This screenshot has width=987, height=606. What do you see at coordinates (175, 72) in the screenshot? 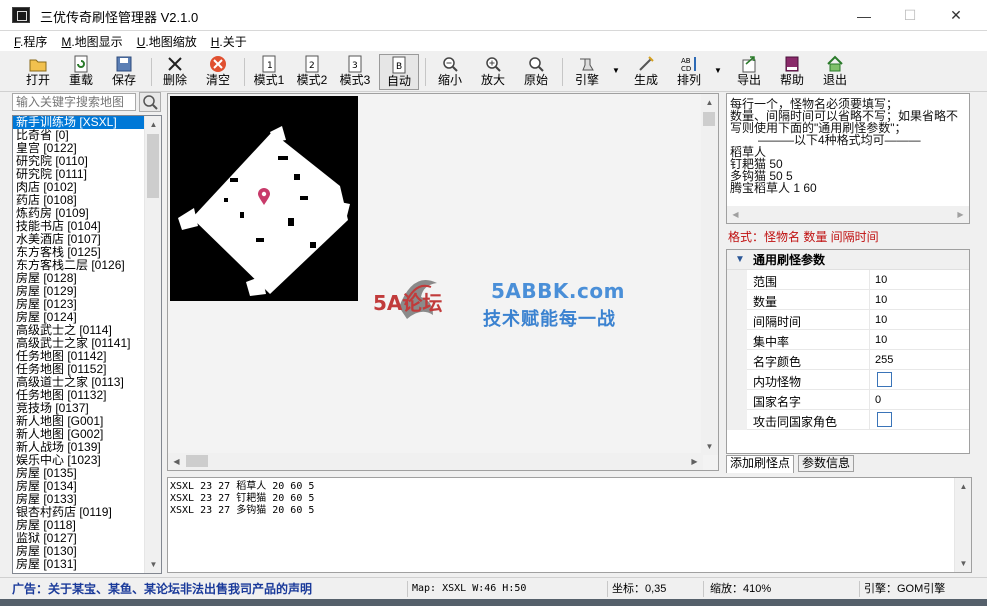
I see `delete-button: 删除` at bounding box center [175, 72].